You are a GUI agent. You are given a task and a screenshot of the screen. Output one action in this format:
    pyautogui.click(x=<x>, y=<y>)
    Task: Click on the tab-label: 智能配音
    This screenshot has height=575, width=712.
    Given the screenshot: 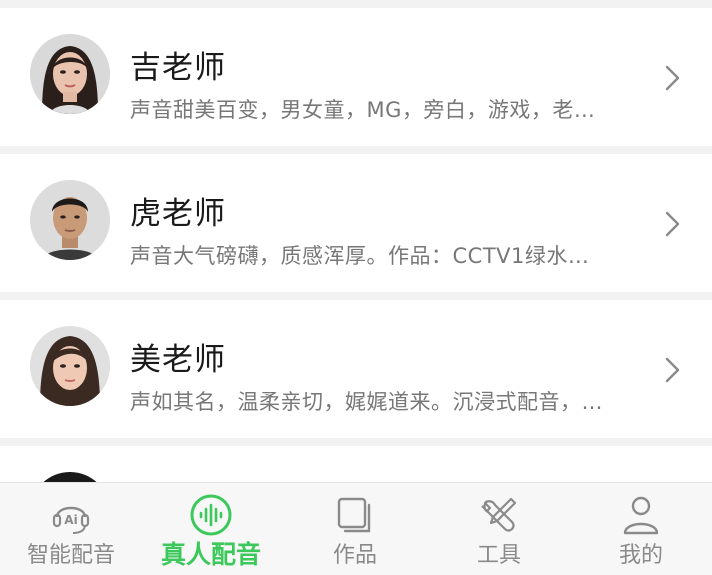 What is the action you would take?
    pyautogui.click(x=70, y=555)
    